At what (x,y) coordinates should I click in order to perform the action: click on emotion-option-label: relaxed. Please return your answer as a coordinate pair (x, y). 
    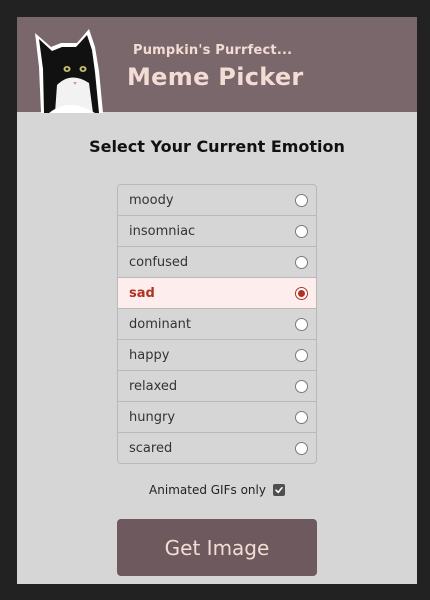
    Looking at the image, I should click on (153, 386).